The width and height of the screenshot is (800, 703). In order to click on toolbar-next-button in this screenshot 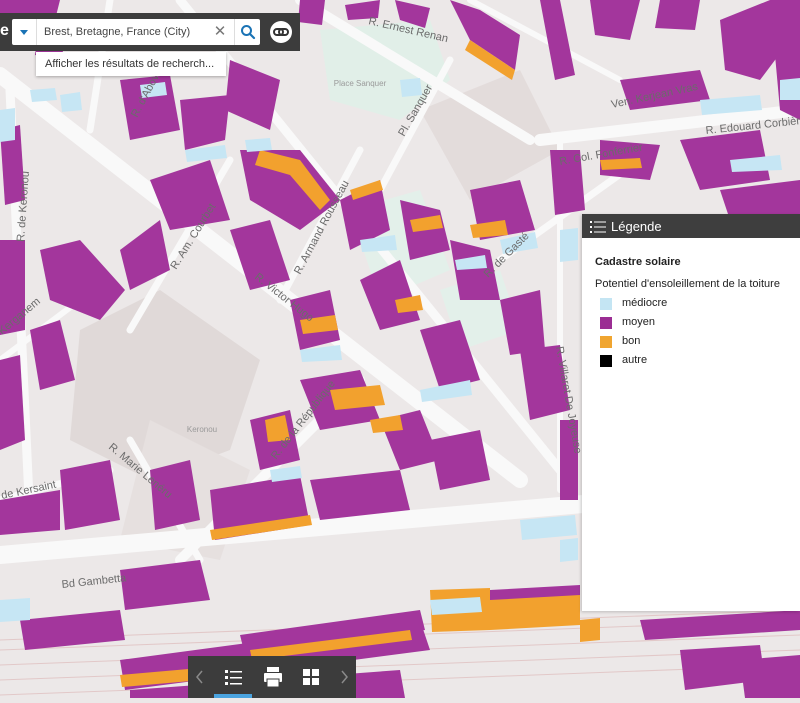, I will do `click(344, 677)`.